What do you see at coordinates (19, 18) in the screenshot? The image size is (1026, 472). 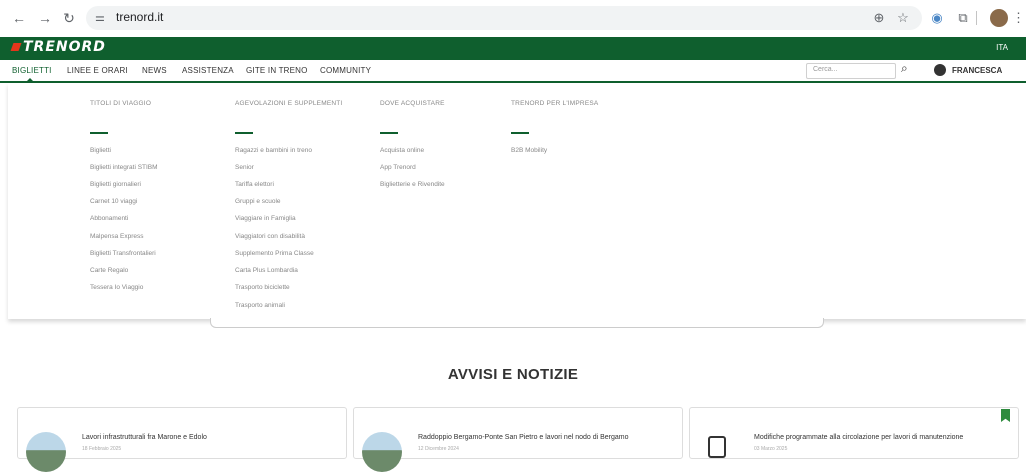 I see `back-icon: ←` at bounding box center [19, 18].